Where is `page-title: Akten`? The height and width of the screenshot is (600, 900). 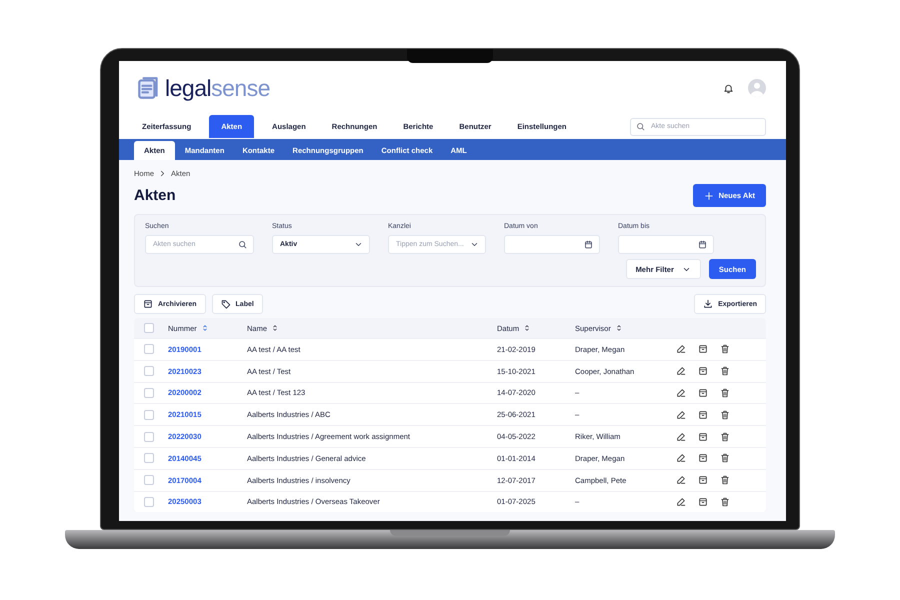
page-title: Akten is located at coordinates (155, 195).